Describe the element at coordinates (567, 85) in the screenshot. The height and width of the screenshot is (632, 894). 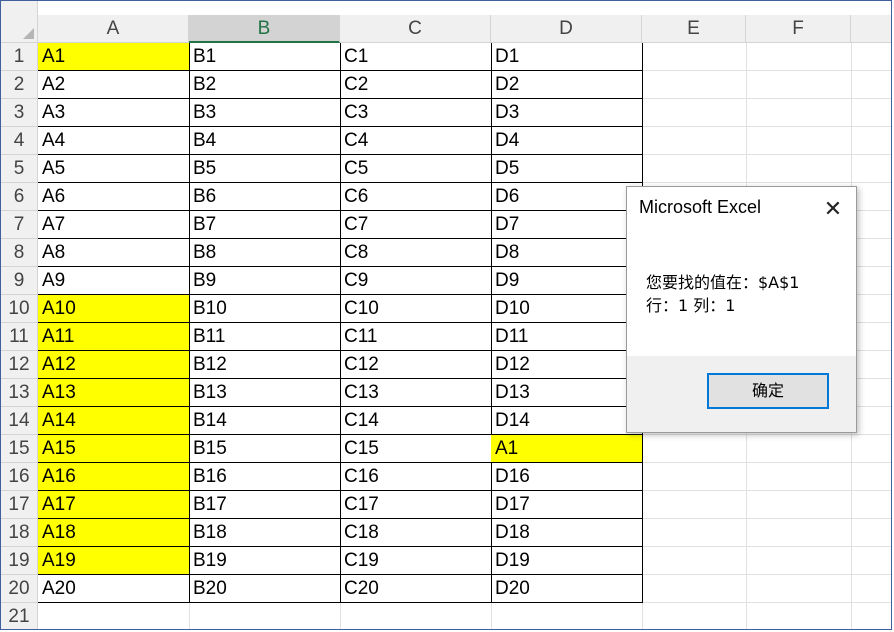
I see `cell-d2: D2` at that location.